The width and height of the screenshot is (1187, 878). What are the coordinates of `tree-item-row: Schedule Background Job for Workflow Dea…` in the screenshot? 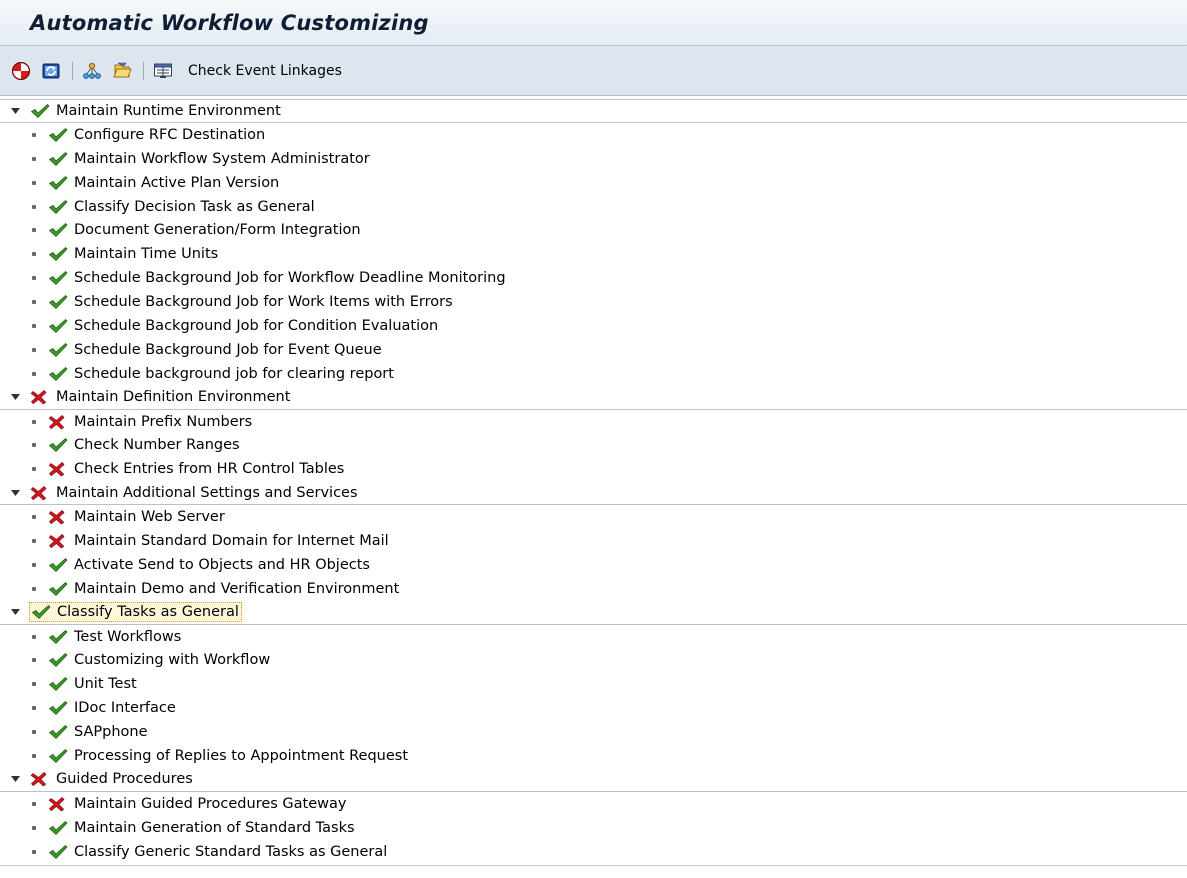 It's located at (593, 278).